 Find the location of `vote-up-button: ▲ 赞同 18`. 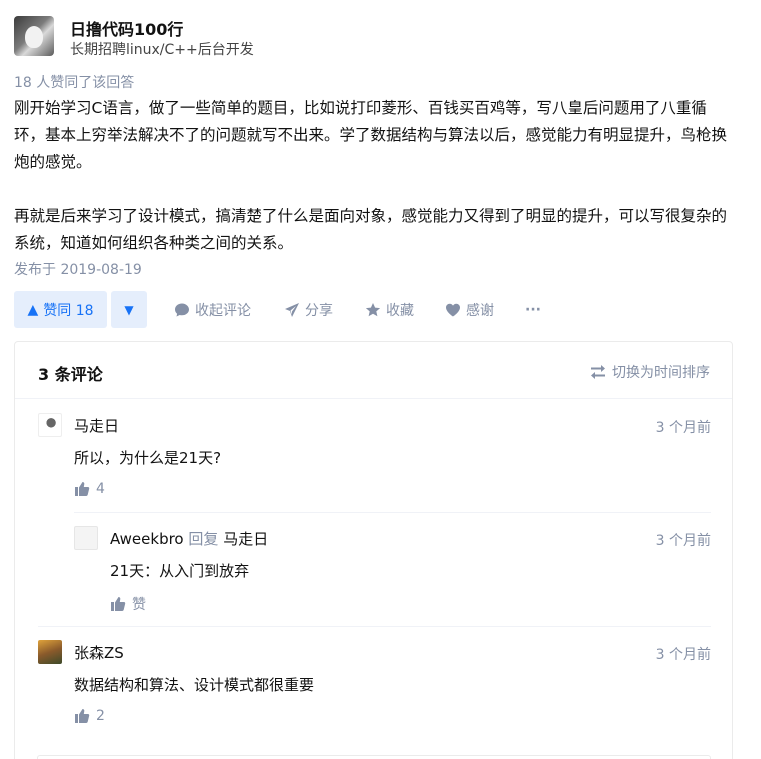

vote-up-button: ▲ 赞同 18 is located at coordinates (60, 309).